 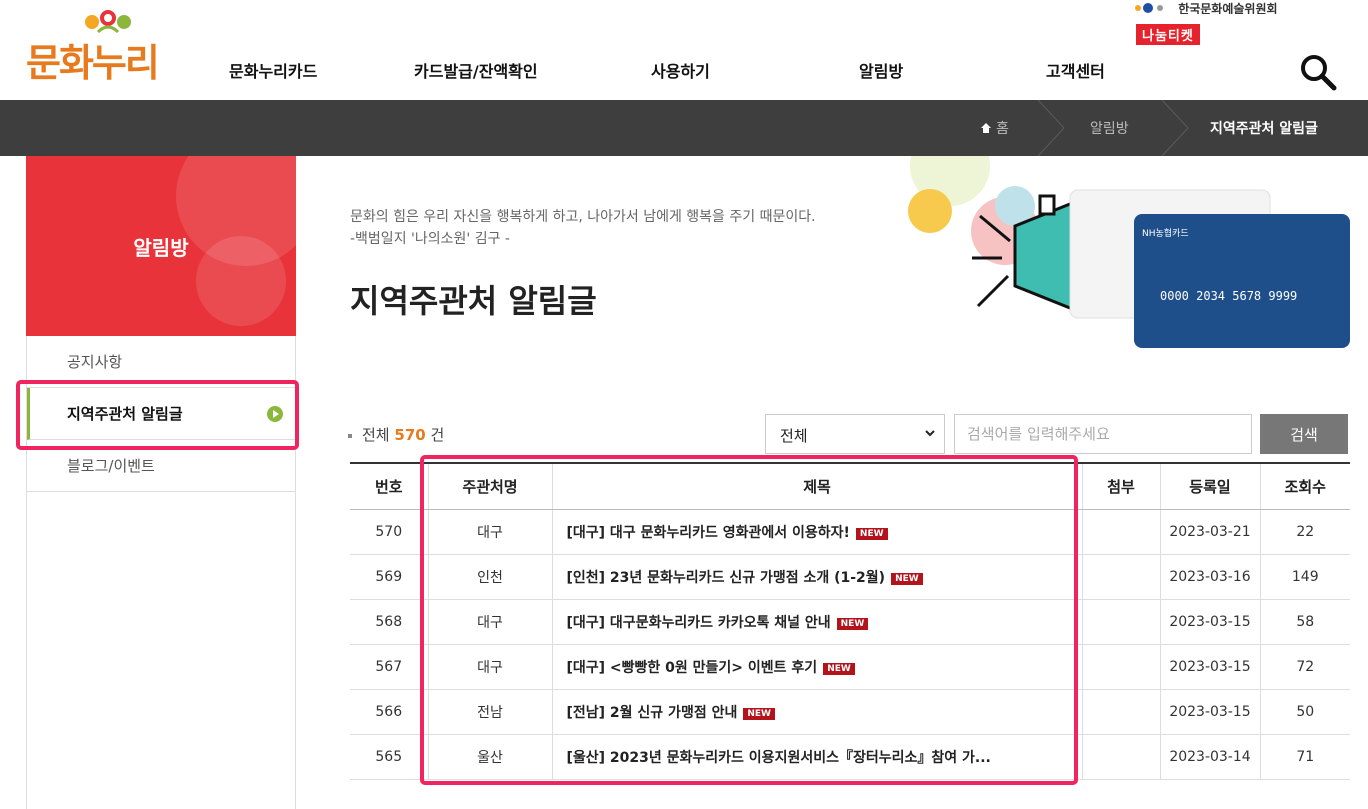 I want to click on row-views: 22, so click(x=1304, y=532).